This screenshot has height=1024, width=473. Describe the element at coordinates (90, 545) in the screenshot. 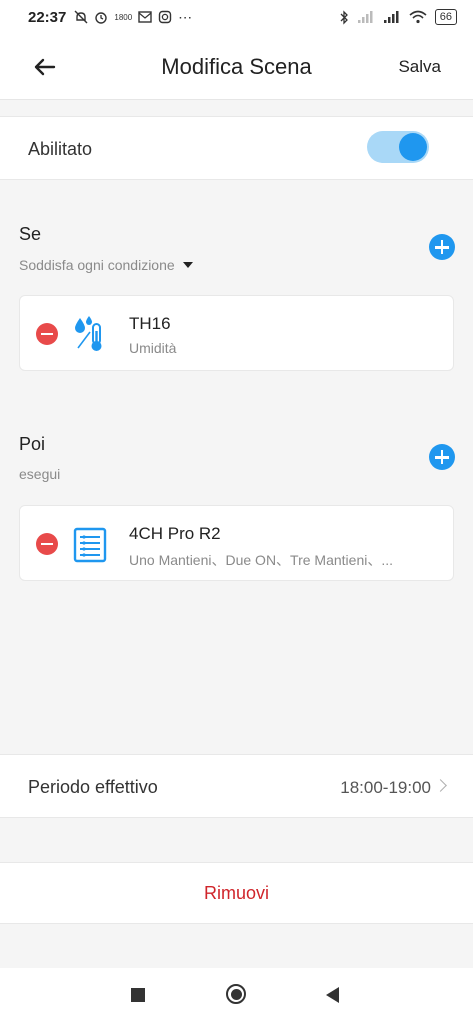

I see `switch-panel-icon` at that location.